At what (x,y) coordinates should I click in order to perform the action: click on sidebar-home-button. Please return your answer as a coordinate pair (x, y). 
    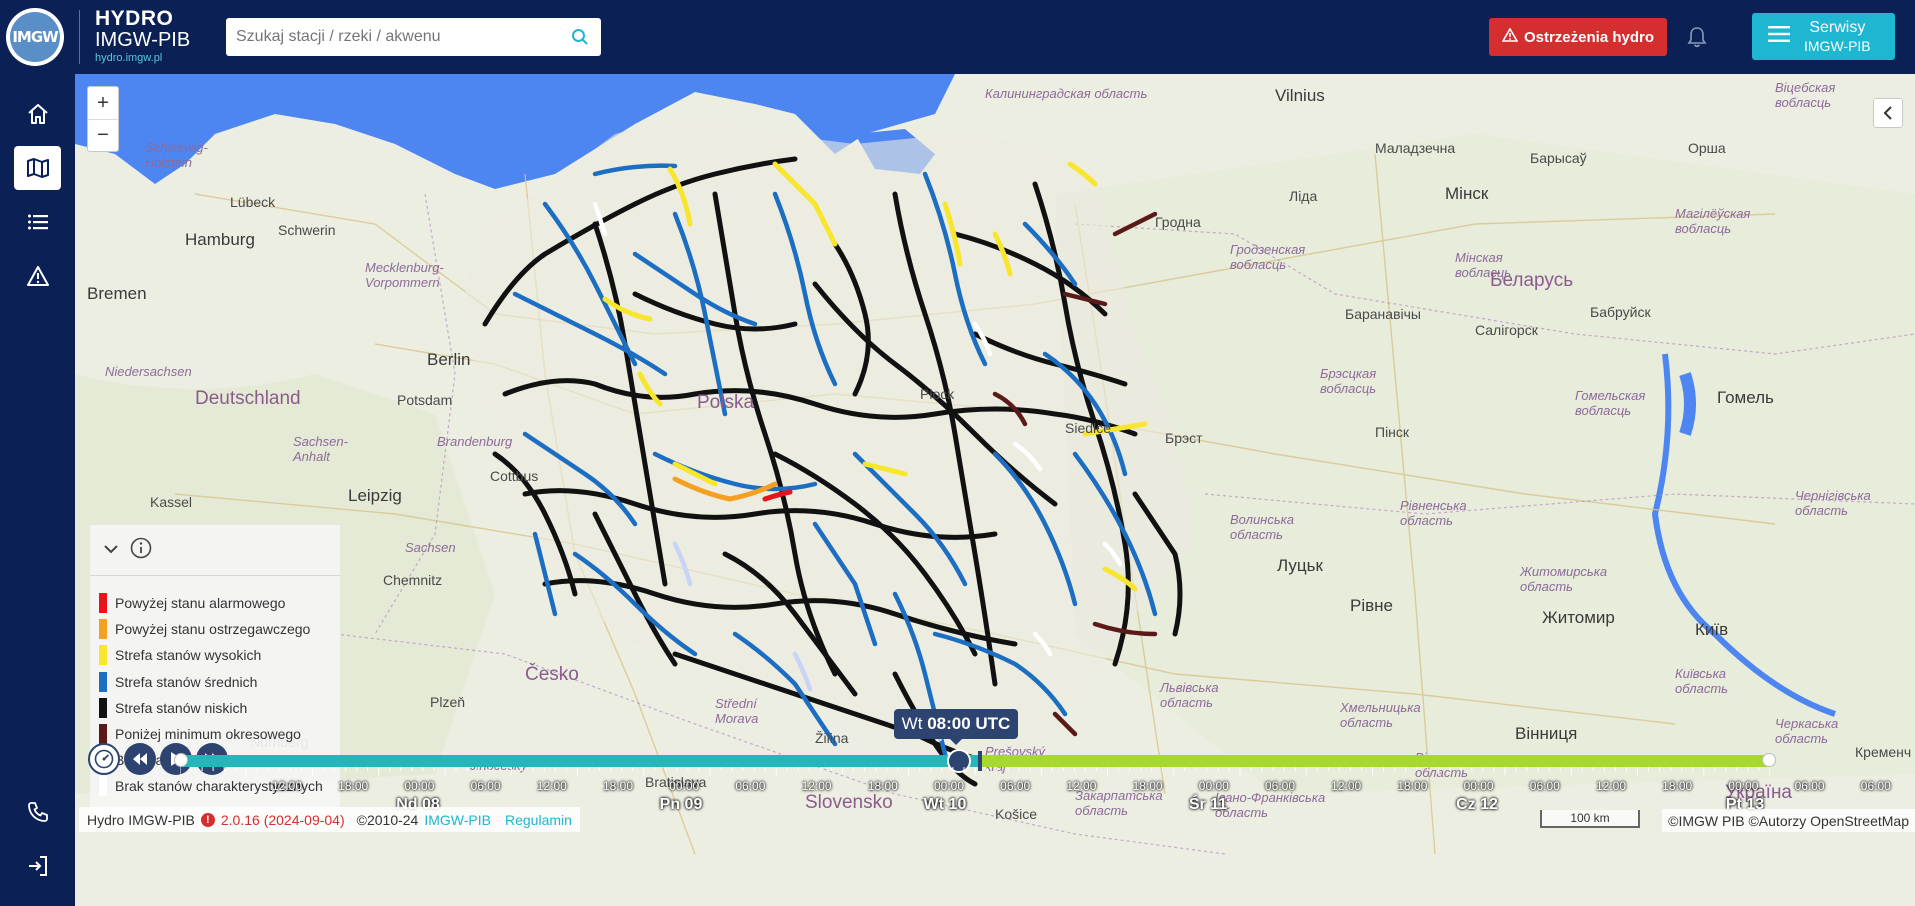
    Looking at the image, I should click on (37, 114).